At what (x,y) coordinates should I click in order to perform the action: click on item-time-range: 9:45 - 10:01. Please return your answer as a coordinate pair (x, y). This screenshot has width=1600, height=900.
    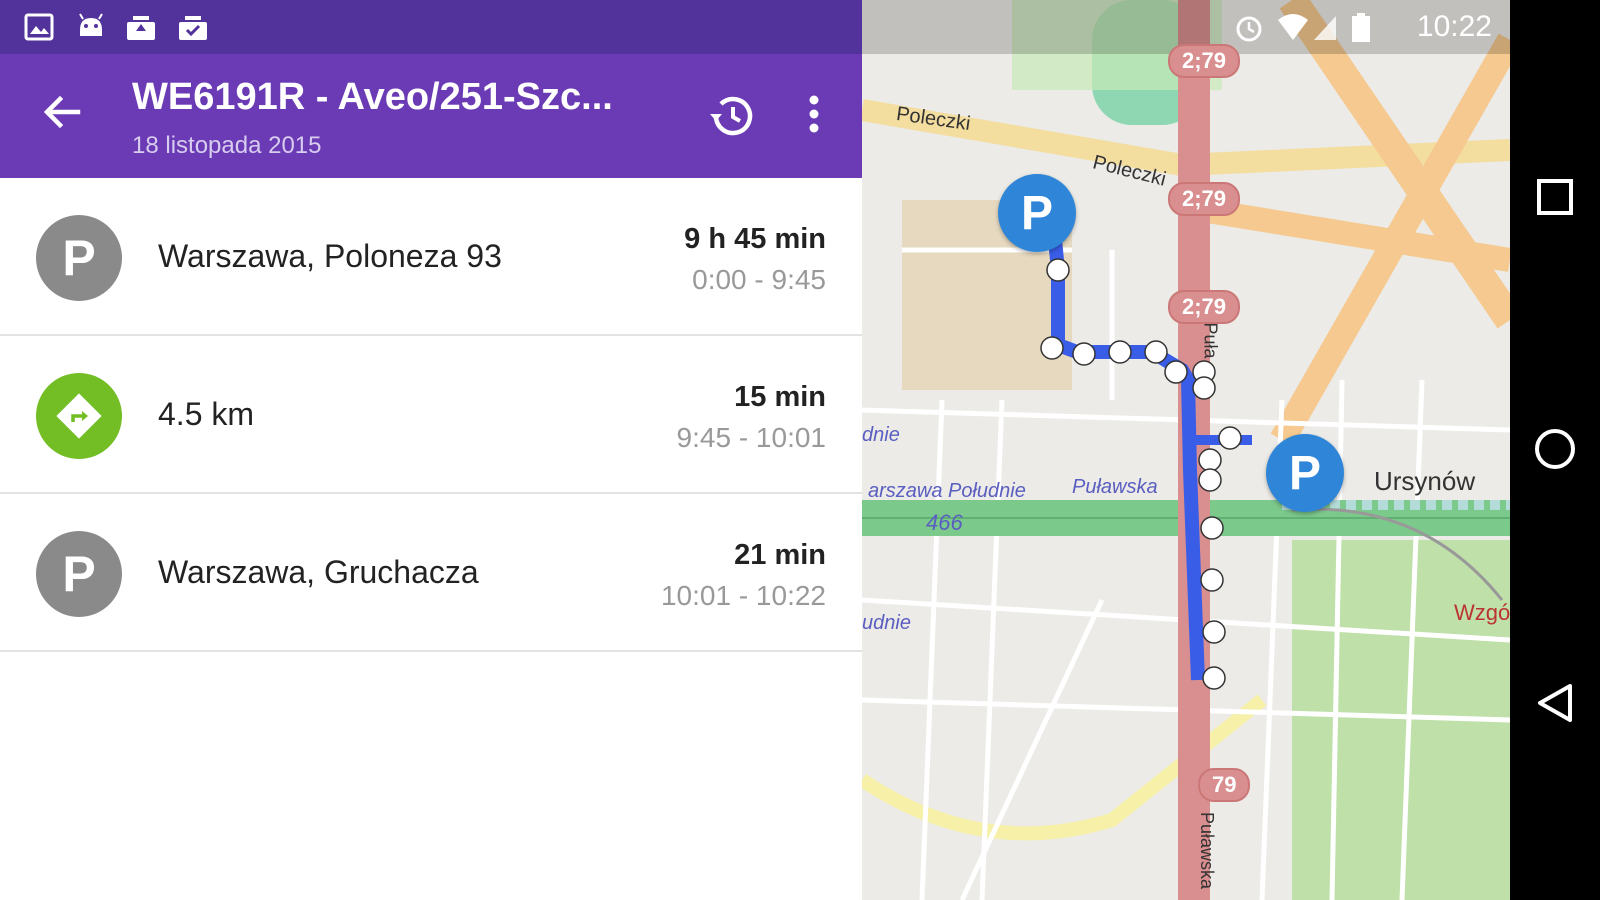
    Looking at the image, I should click on (751, 437).